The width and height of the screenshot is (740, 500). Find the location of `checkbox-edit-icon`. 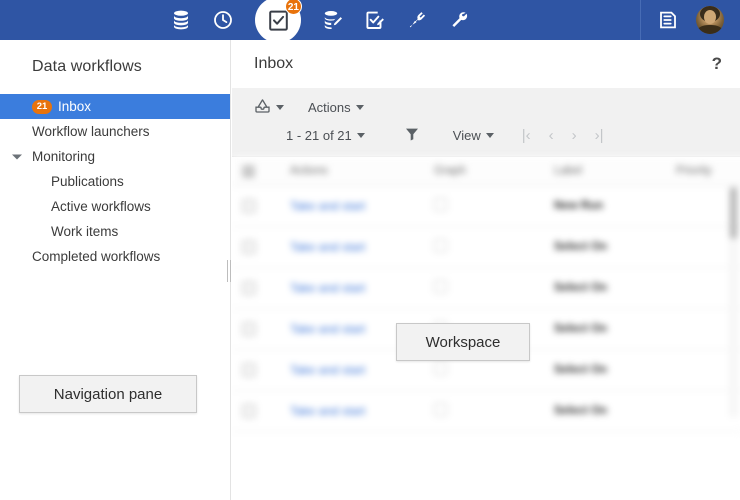

checkbox-edit-icon is located at coordinates (375, 20).